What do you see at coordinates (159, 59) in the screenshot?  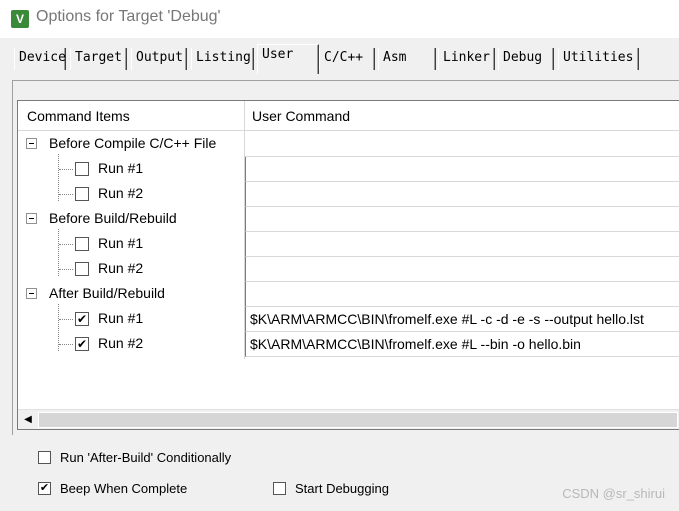 I see `tab-output: Output` at bounding box center [159, 59].